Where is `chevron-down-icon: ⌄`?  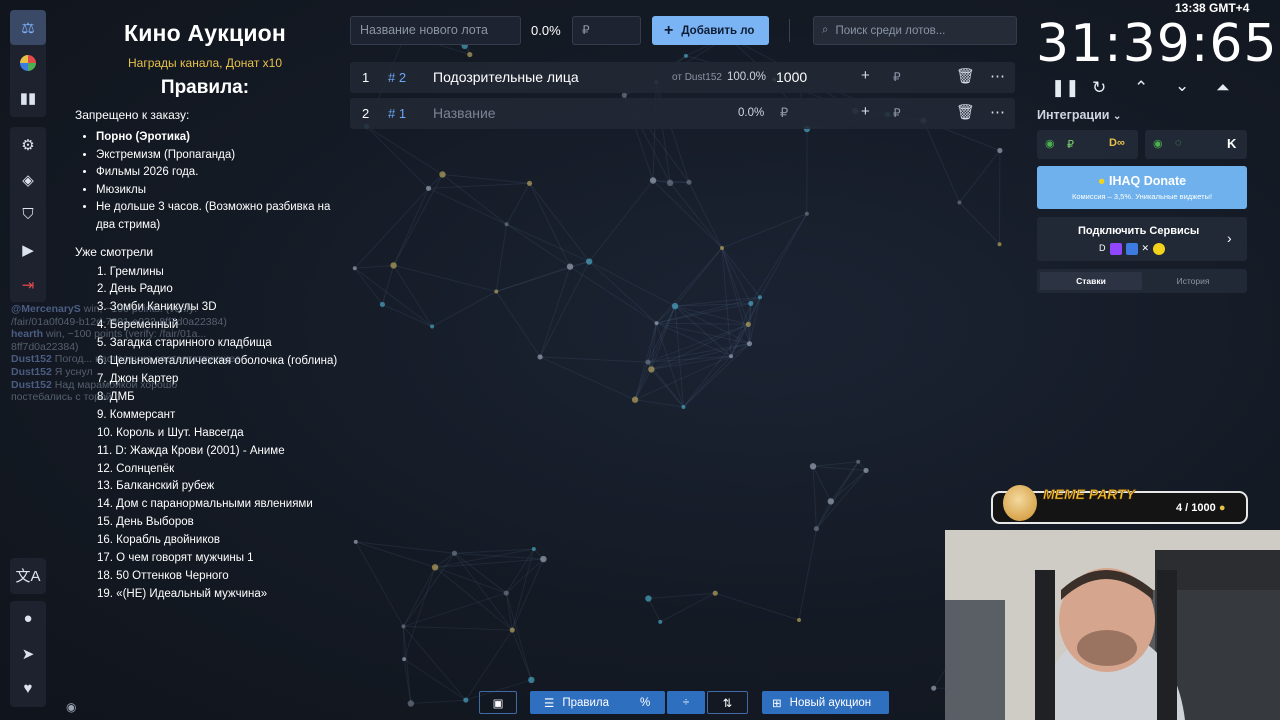
chevron-down-icon: ⌄ is located at coordinates (1182, 86).